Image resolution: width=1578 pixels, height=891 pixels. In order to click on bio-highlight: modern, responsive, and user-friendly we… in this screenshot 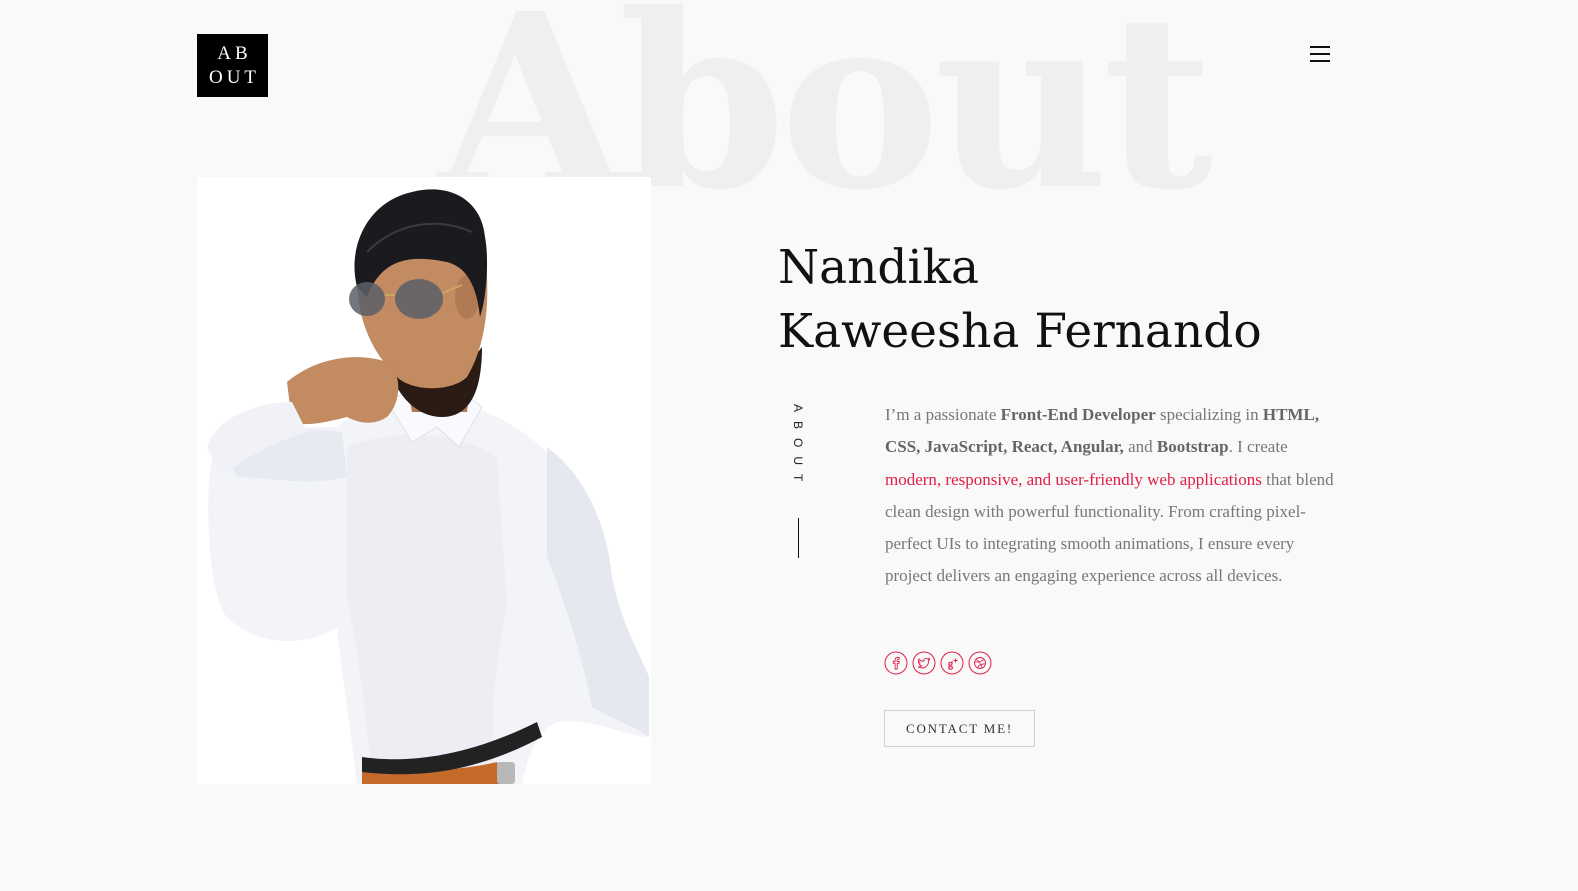, I will do `click(1073, 479)`.